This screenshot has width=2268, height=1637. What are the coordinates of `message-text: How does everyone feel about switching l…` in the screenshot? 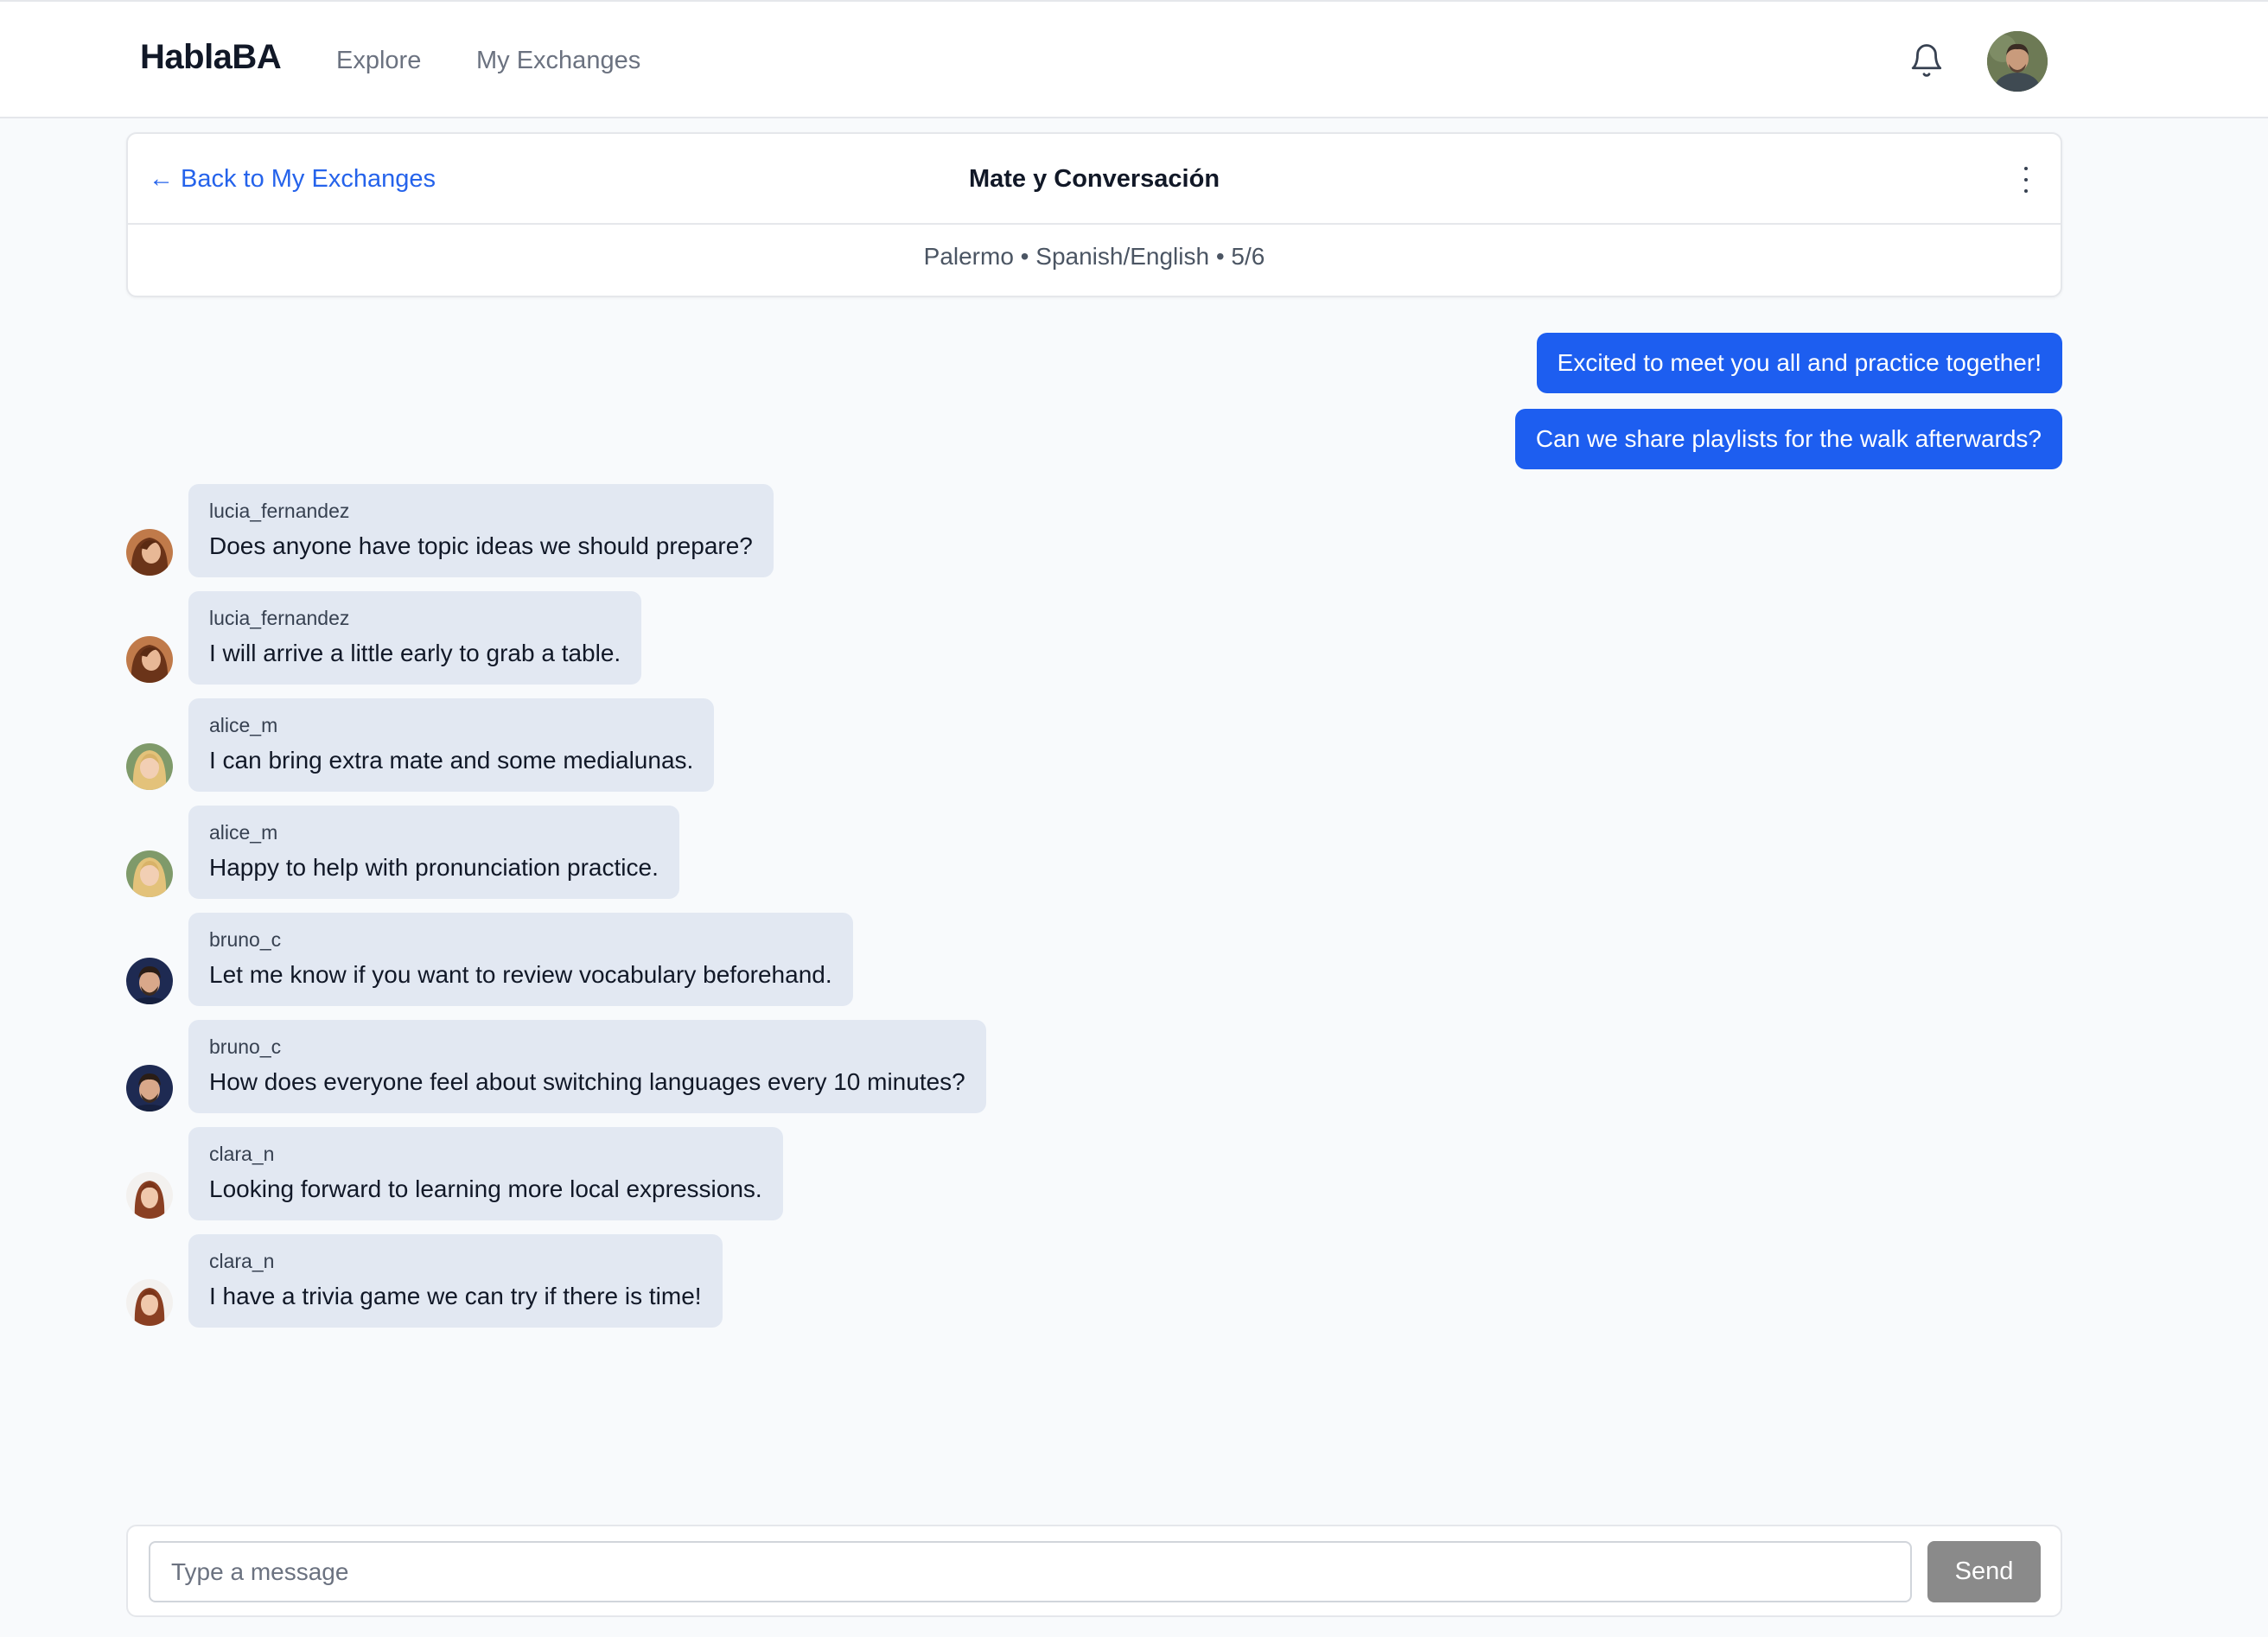 It's located at (587, 1081).